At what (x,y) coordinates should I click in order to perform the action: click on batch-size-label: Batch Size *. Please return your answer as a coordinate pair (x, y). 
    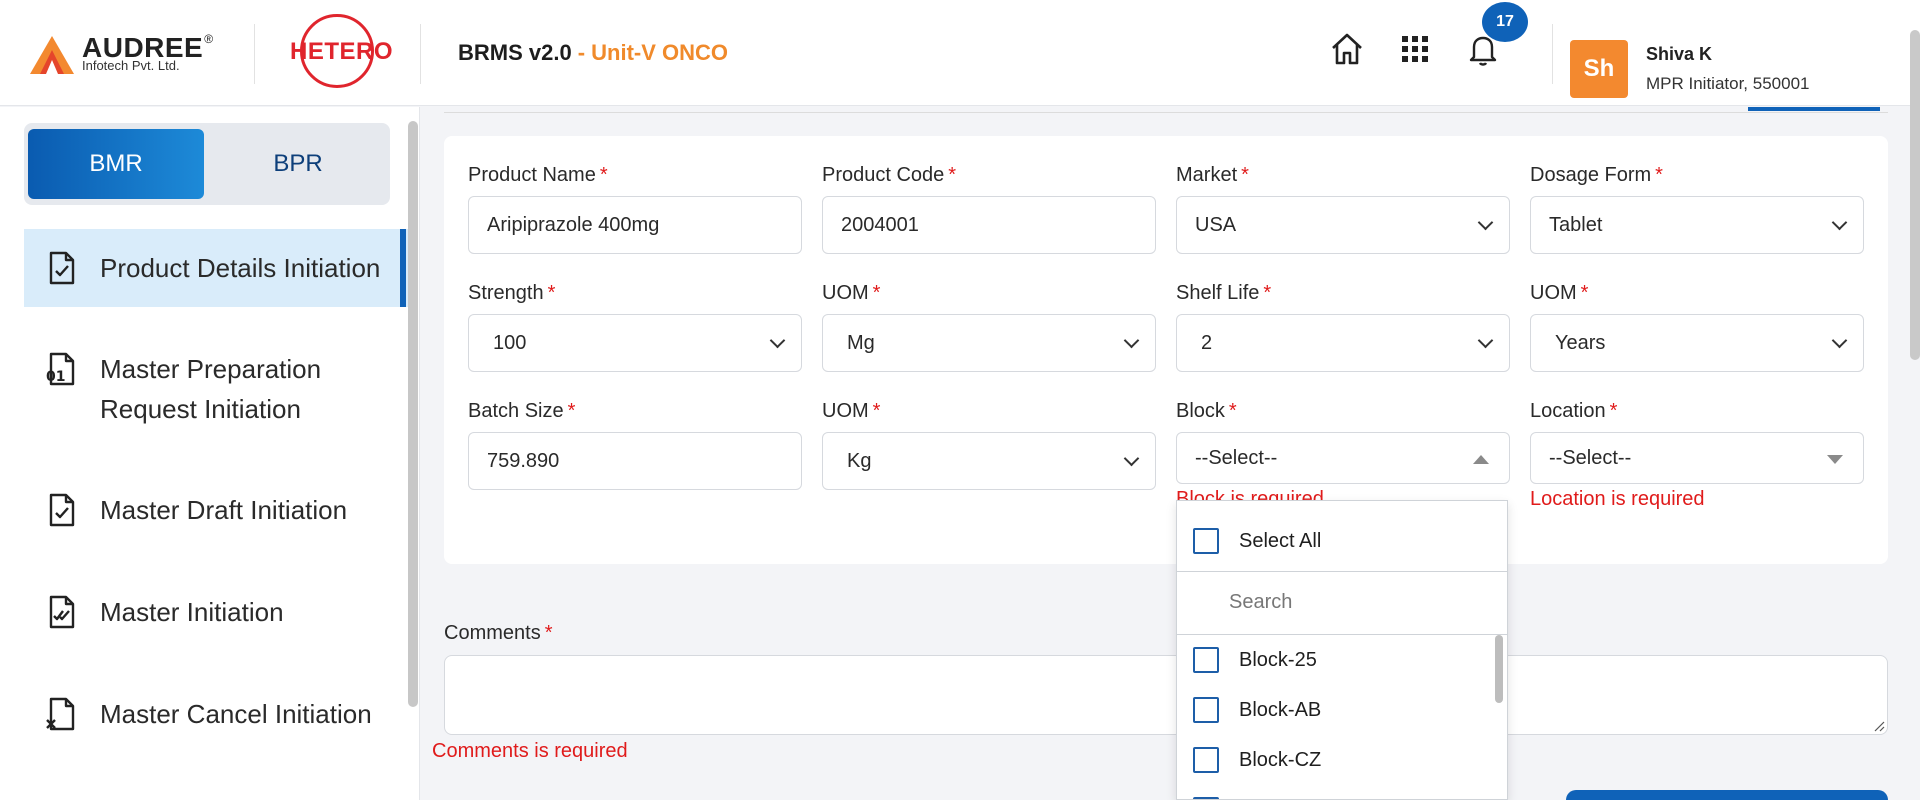
    Looking at the image, I should click on (522, 411).